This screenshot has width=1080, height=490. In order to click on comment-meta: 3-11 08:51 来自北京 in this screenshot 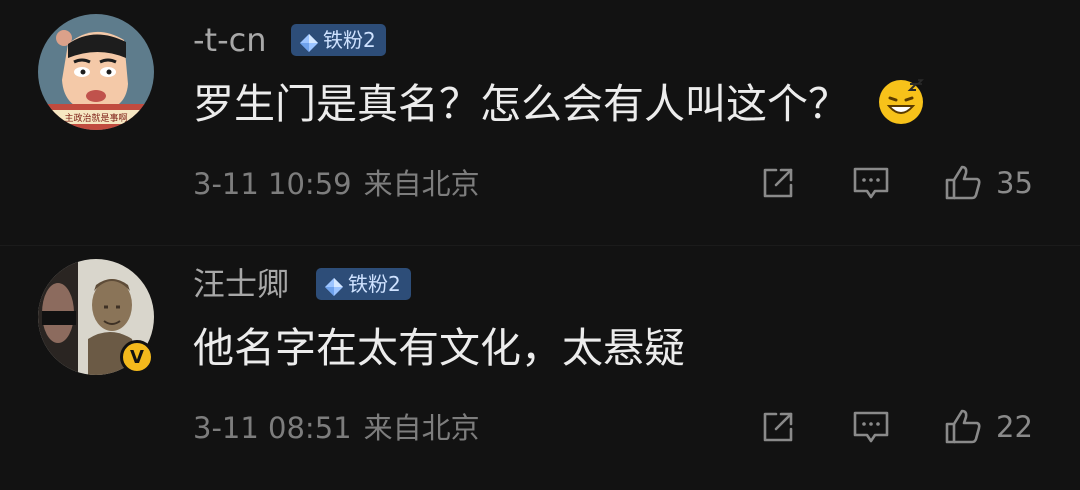, I will do `click(336, 428)`.